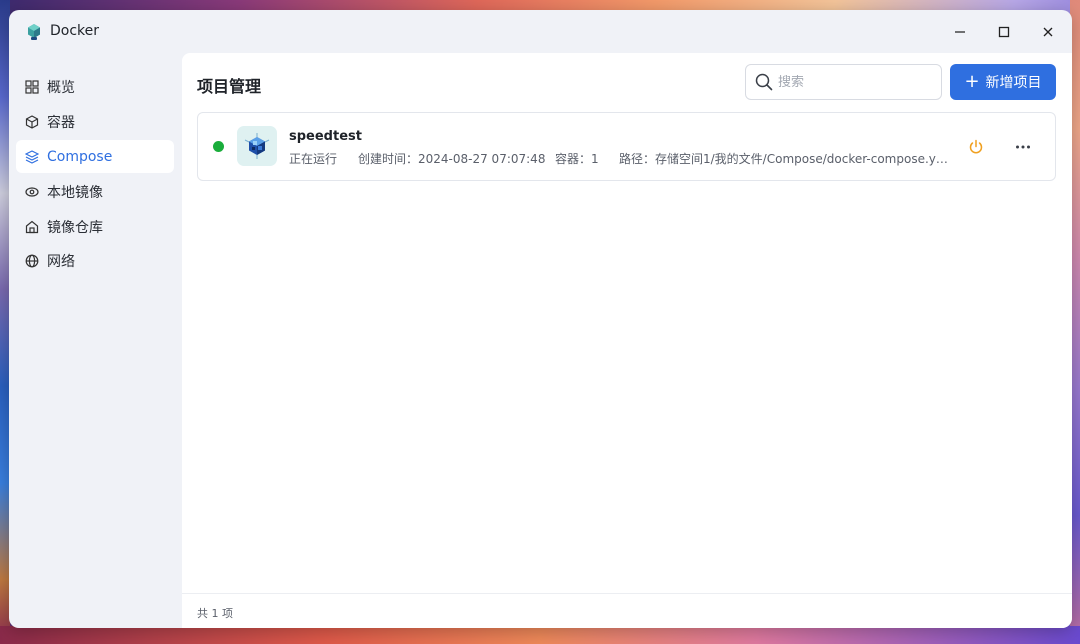  I want to click on maximize-button, so click(1004, 32).